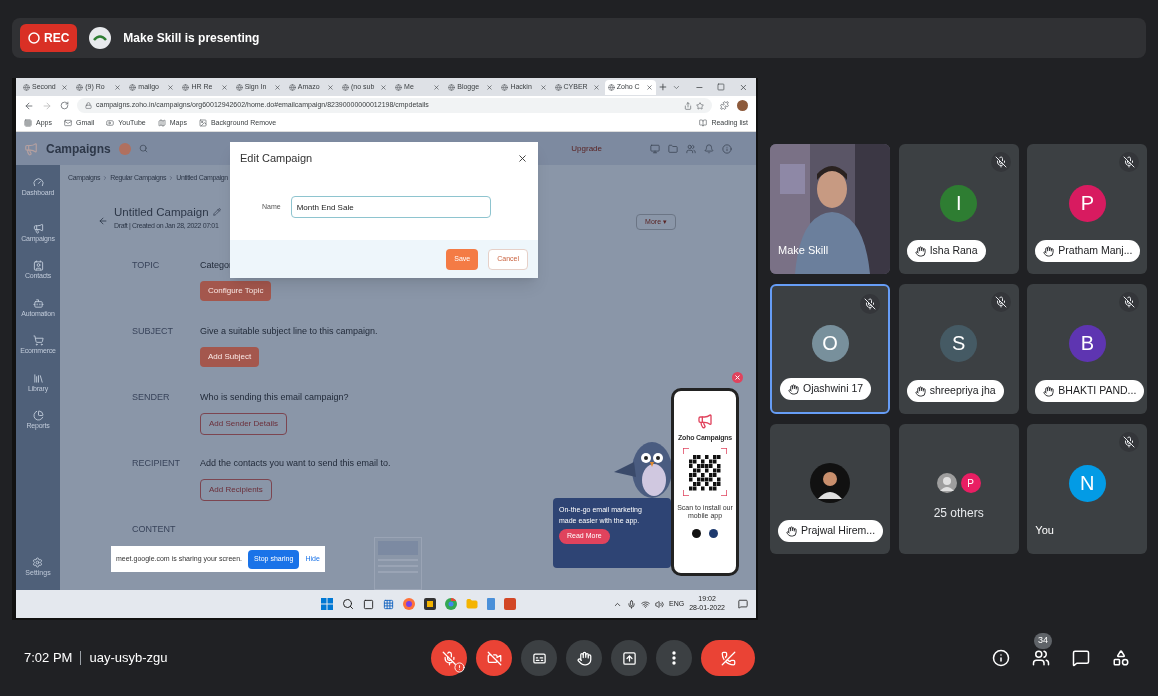 This screenshot has width=1158, height=696. I want to click on profile-icon, so click(742, 105).